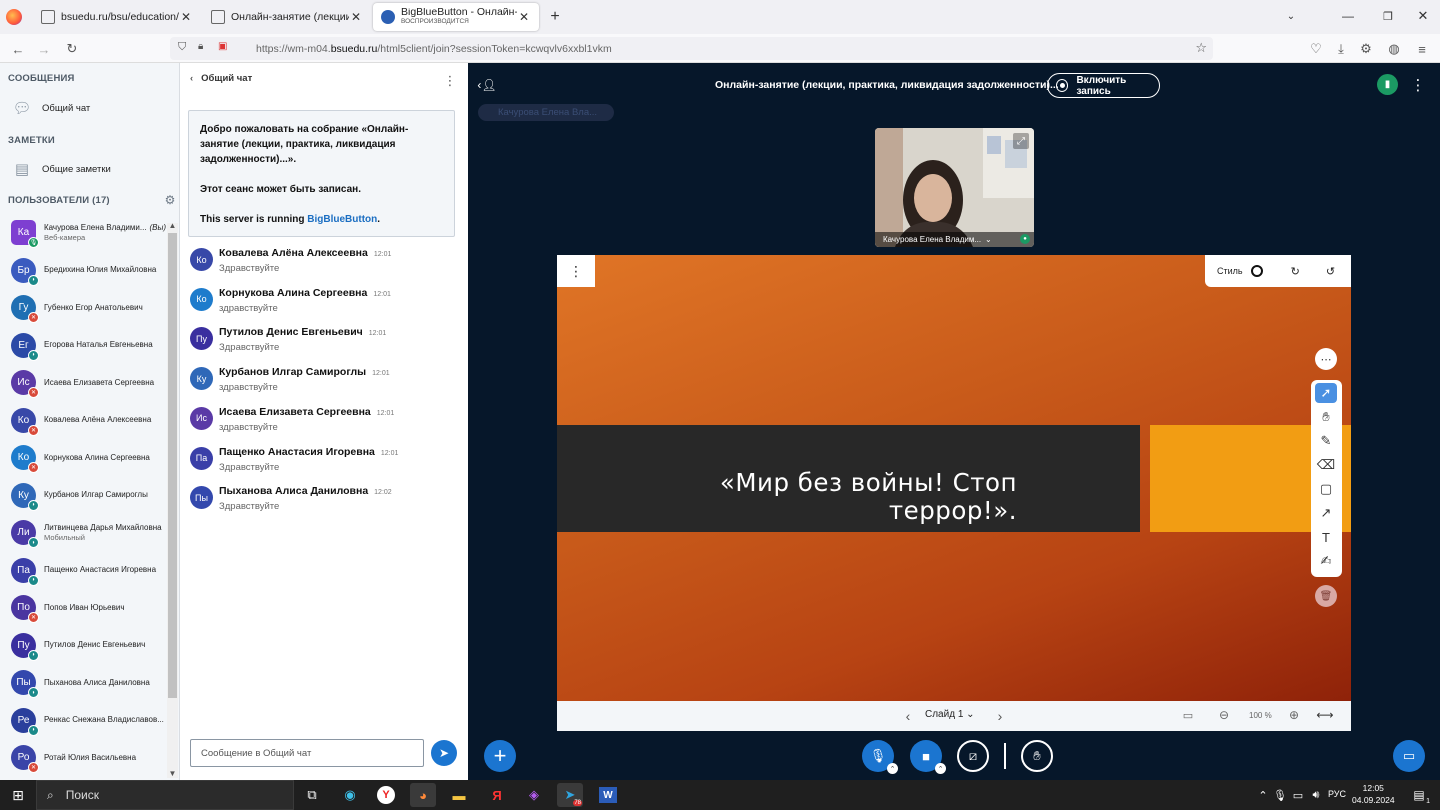  What do you see at coordinates (1224, 715) in the screenshot?
I see `zoom-out-icon: ⊖` at bounding box center [1224, 715].